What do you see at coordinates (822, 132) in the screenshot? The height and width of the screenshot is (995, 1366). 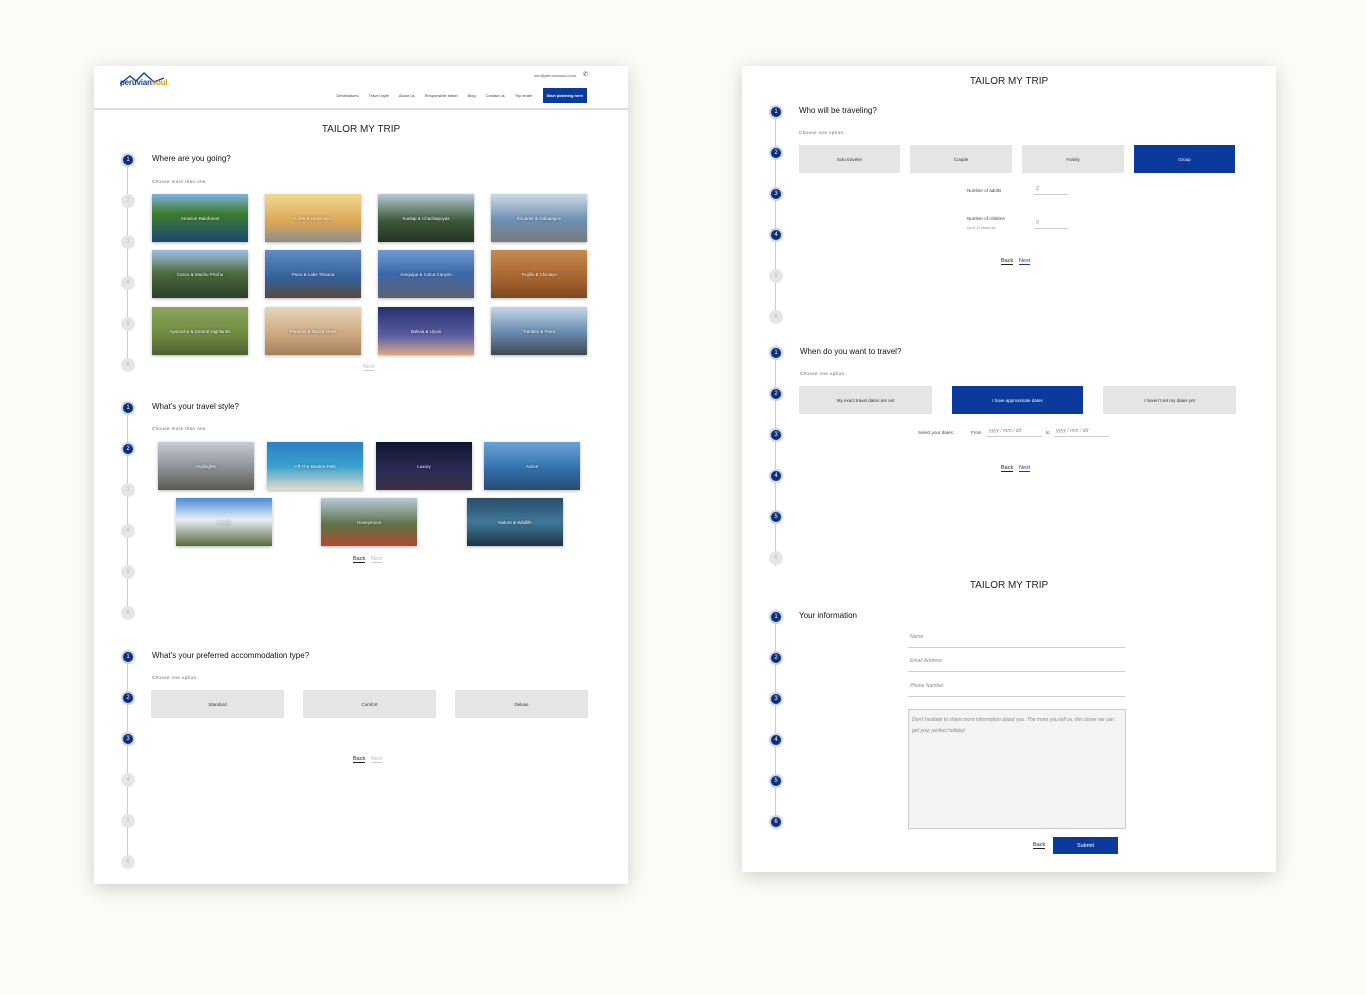 I see `travelers-hint: Choose one option.` at bounding box center [822, 132].